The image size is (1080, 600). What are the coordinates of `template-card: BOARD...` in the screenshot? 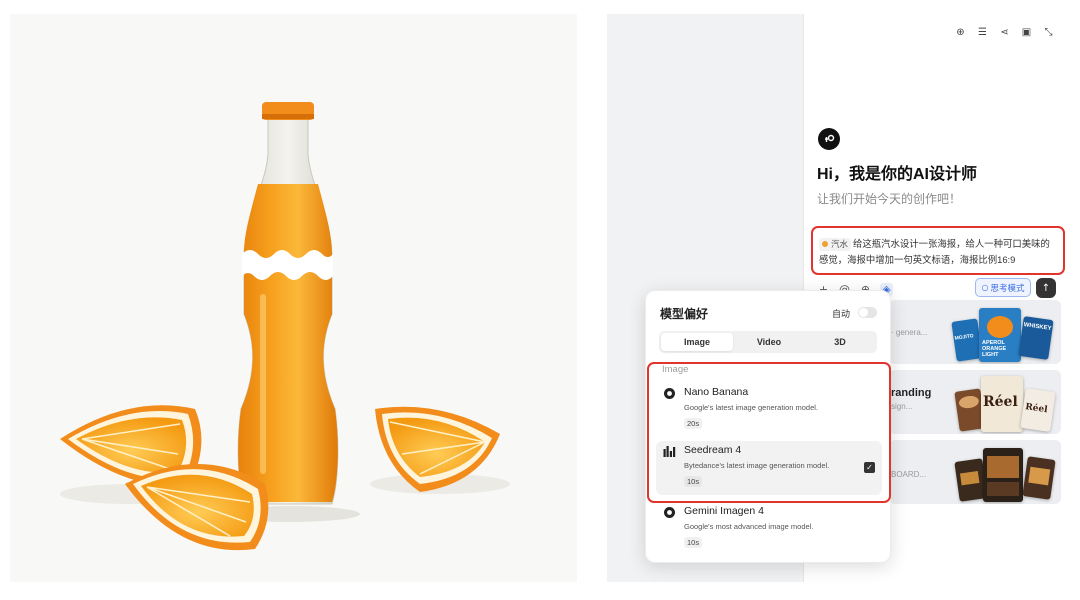 It's located at (975, 472).